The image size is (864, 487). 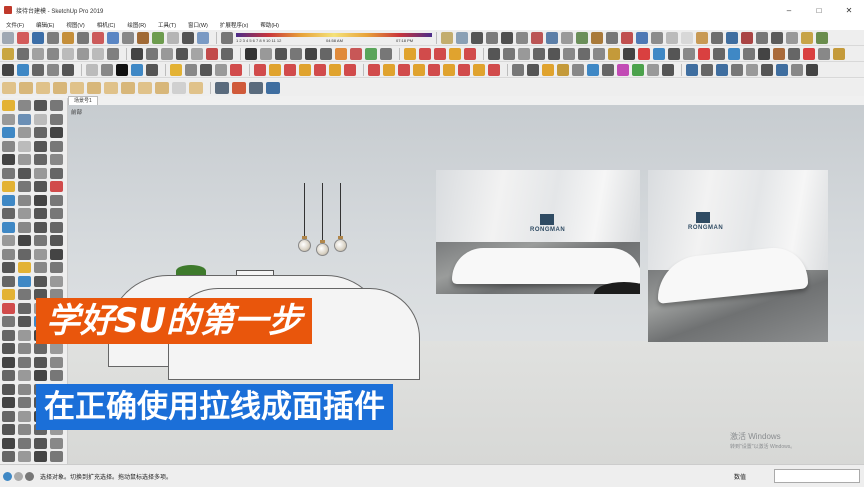 What do you see at coordinates (8, 53) in the screenshot?
I see `component-icon` at bounding box center [8, 53].